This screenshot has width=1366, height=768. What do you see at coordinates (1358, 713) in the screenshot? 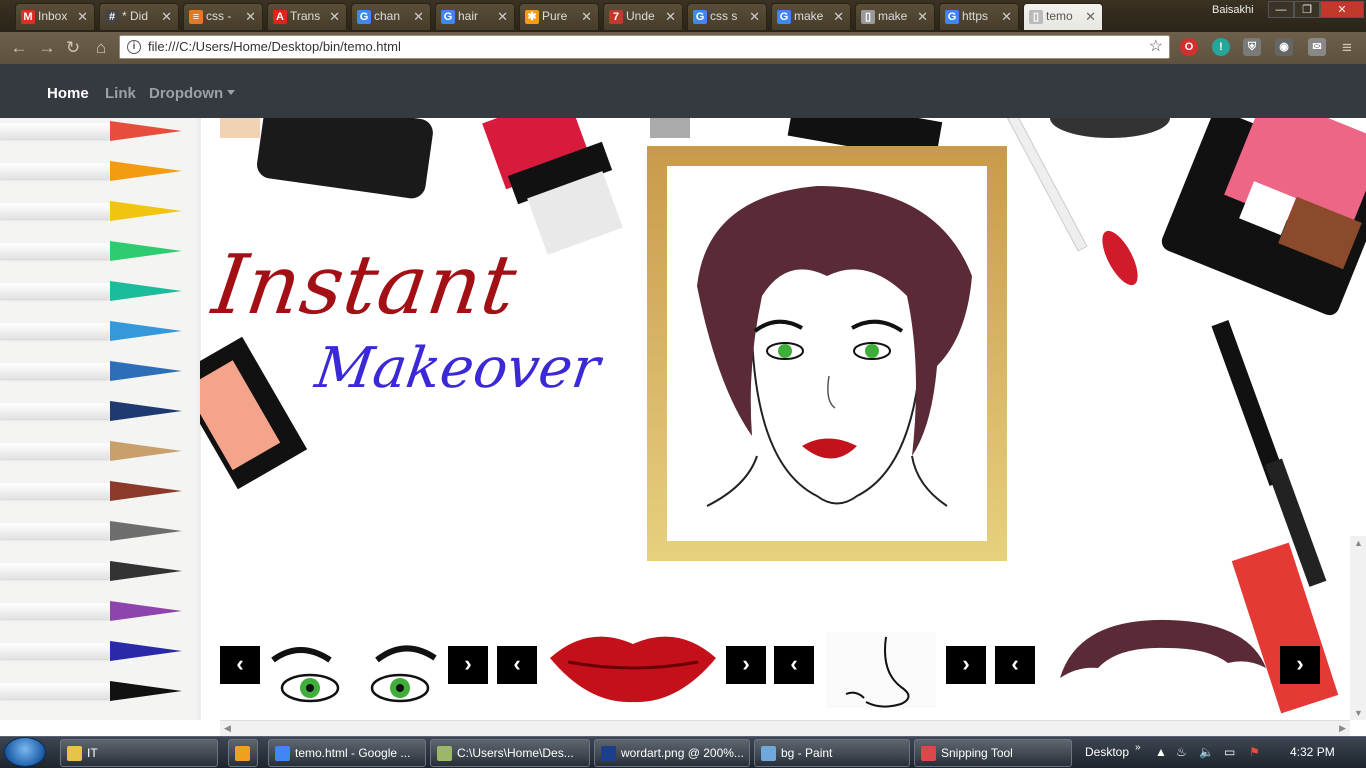
I see `scroll-down-icon: ▼` at bounding box center [1358, 713].